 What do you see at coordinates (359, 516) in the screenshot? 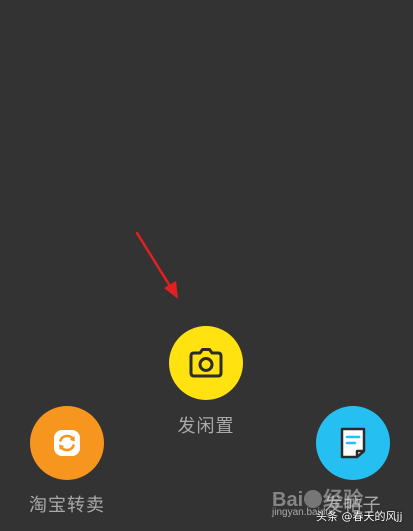
I see `toutiao-author-watermark: 头条 @春天的风jj` at bounding box center [359, 516].